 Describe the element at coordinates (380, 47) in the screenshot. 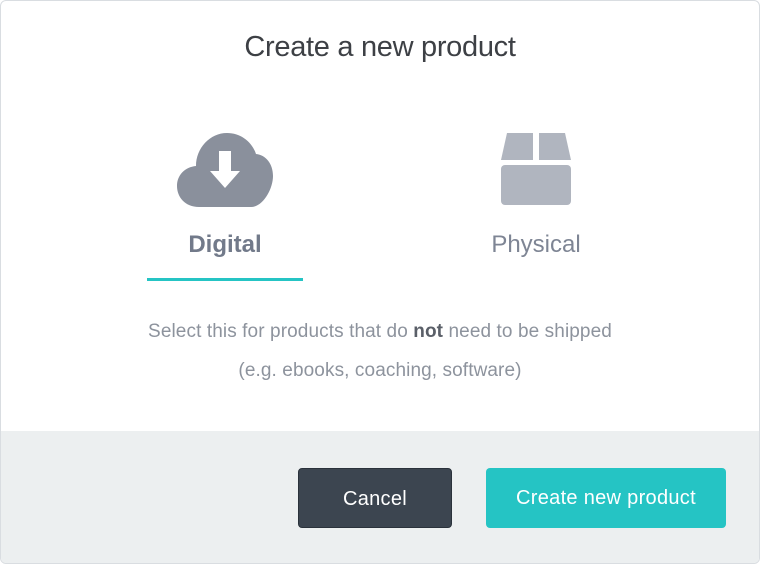

I see `dialog-title: Create a new product` at that location.